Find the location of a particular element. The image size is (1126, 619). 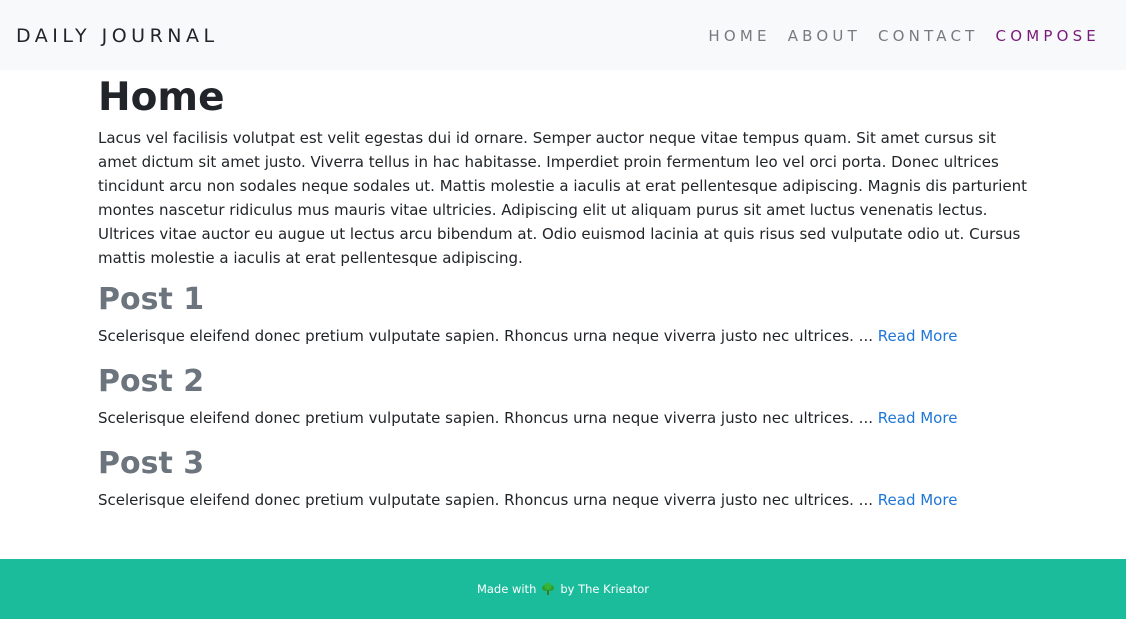

nav-item-compose: COMPOSE is located at coordinates (1048, 36).